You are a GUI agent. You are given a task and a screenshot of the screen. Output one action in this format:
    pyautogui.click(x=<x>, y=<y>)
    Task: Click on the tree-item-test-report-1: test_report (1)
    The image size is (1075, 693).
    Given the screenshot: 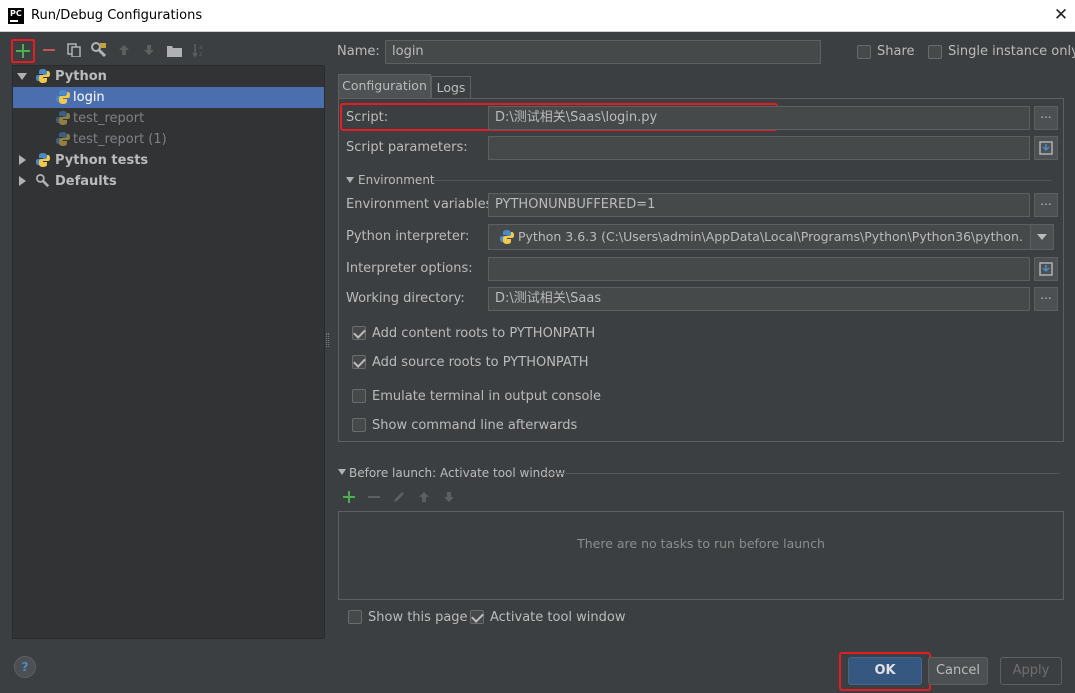 What is the action you would take?
    pyautogui.click(x=168, y=139)
    